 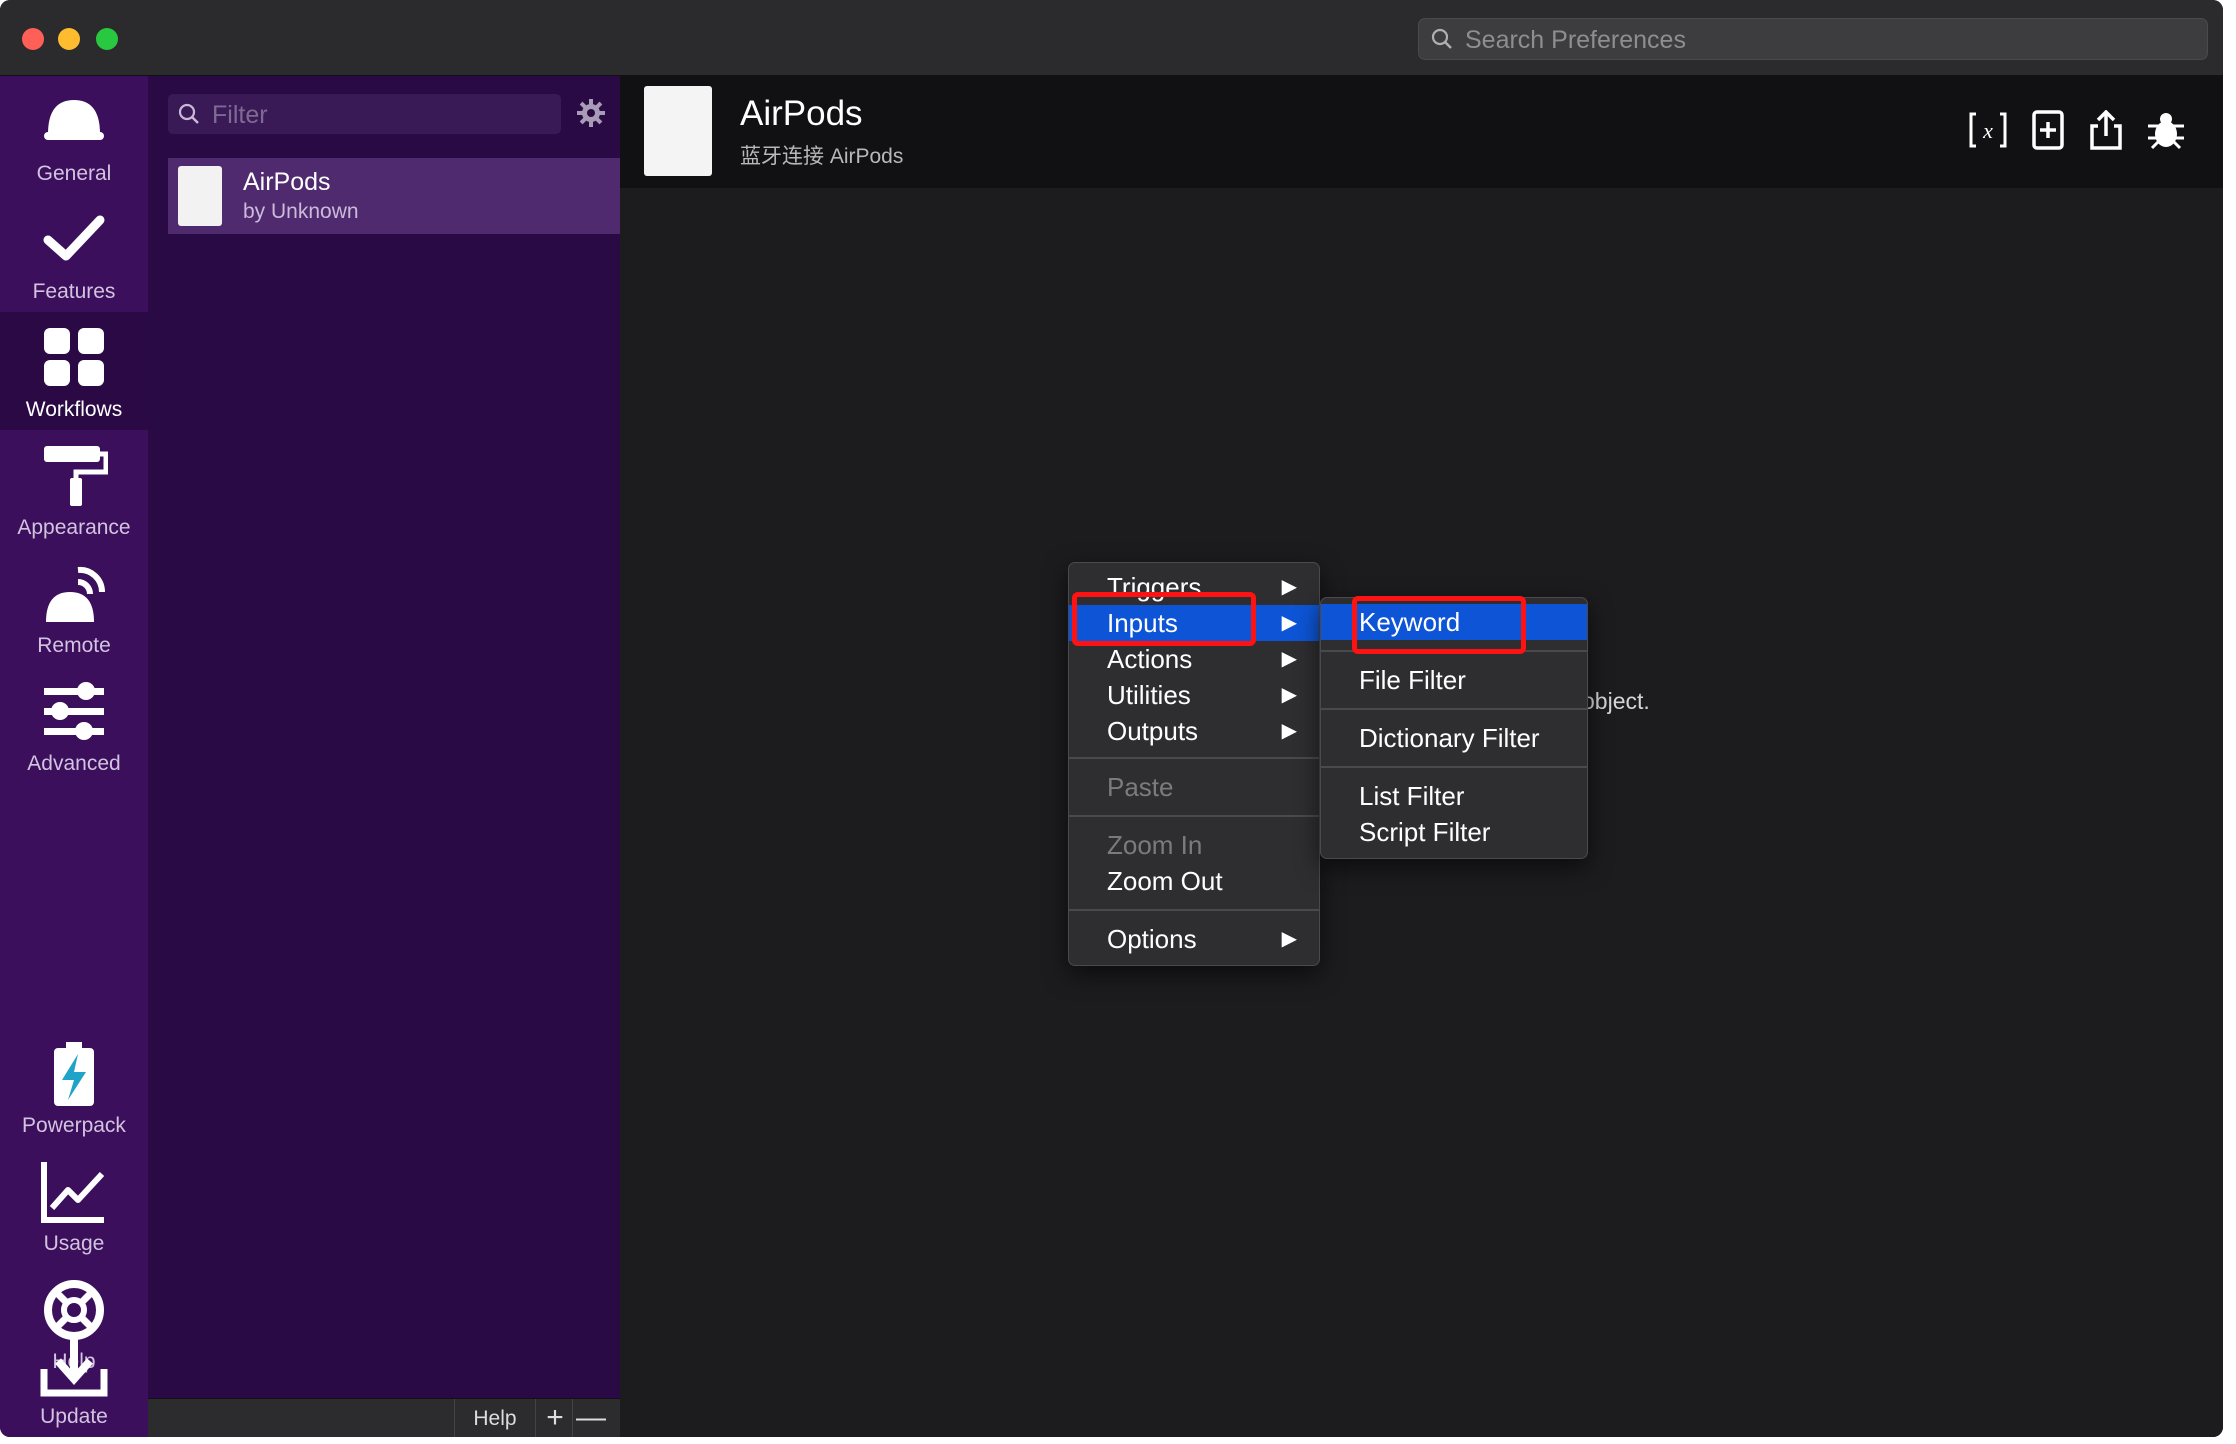 I want to click on title-bar, so click(x=1111, y=38).